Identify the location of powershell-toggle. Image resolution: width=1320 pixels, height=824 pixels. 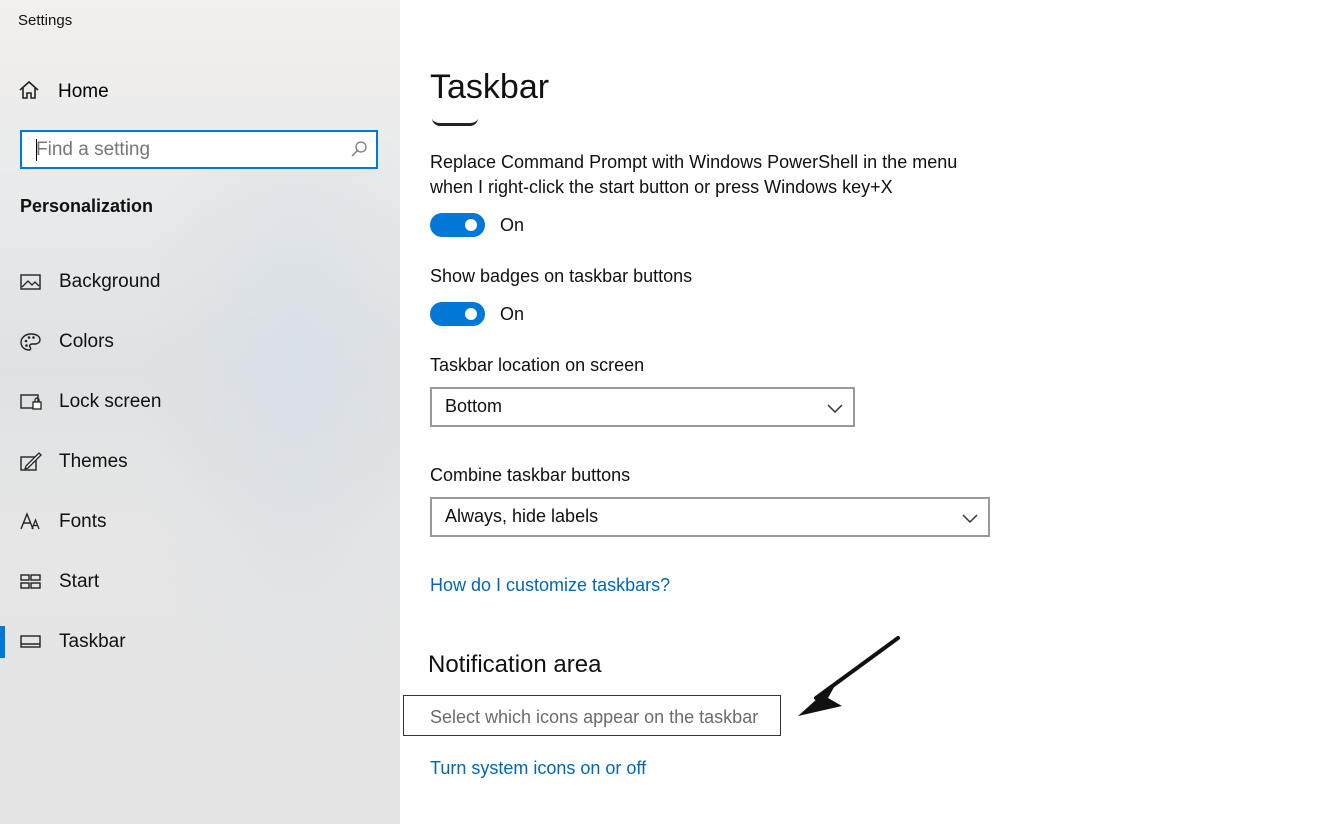
(457, 225).